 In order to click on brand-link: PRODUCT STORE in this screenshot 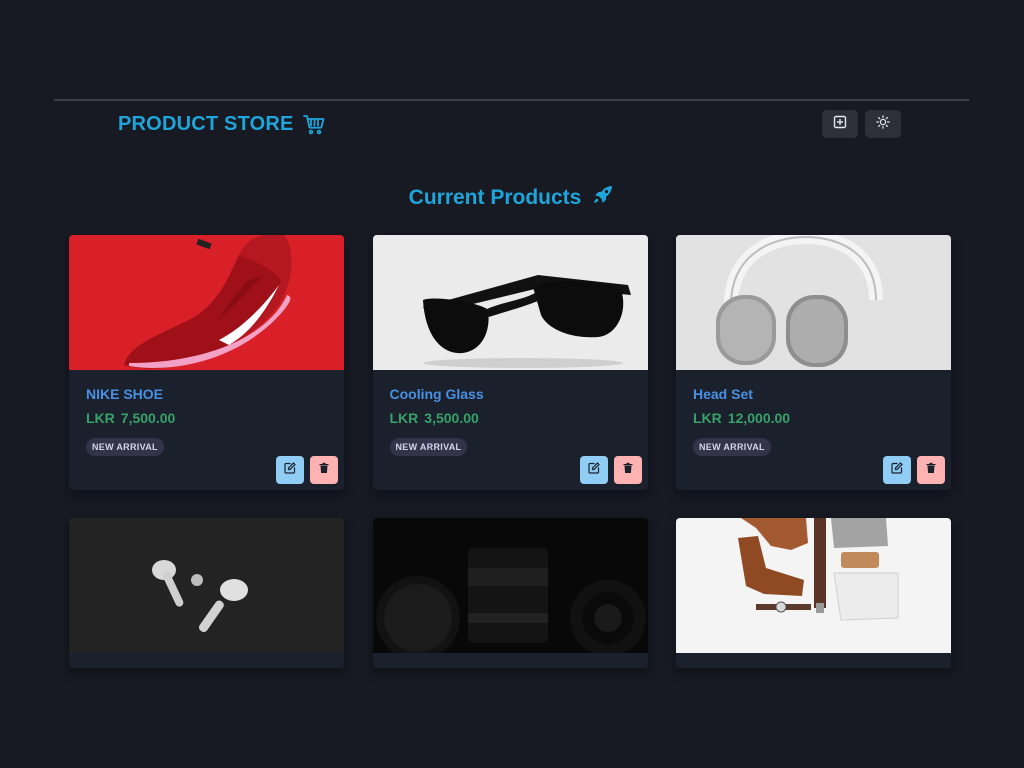, I will do `click(222, 124)`.